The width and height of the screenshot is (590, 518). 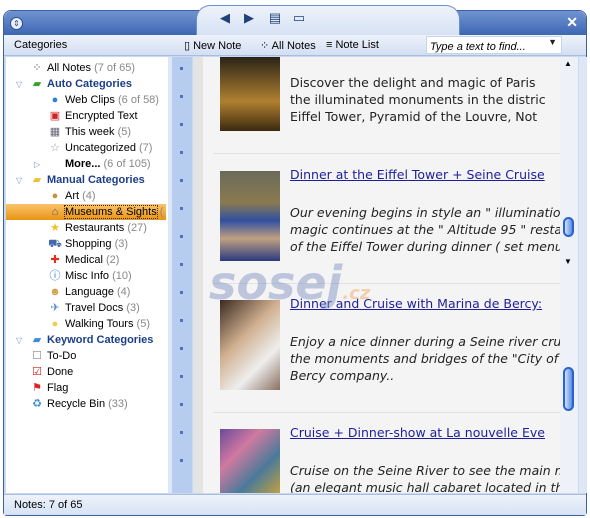 What do you see at coordinates (78, 404) in the screenshot?
I see `tree-item-recycle-bin: ♻ Recycle Bin (33)` at bounding box center [78, 404].